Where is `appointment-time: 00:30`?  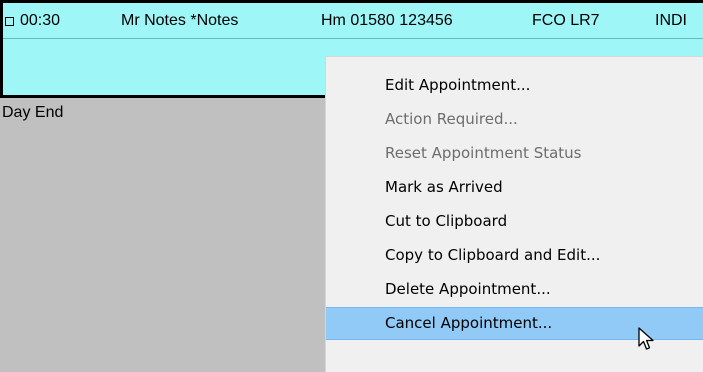
appointment-time: 00:30 is located at coordinates (40, 20).